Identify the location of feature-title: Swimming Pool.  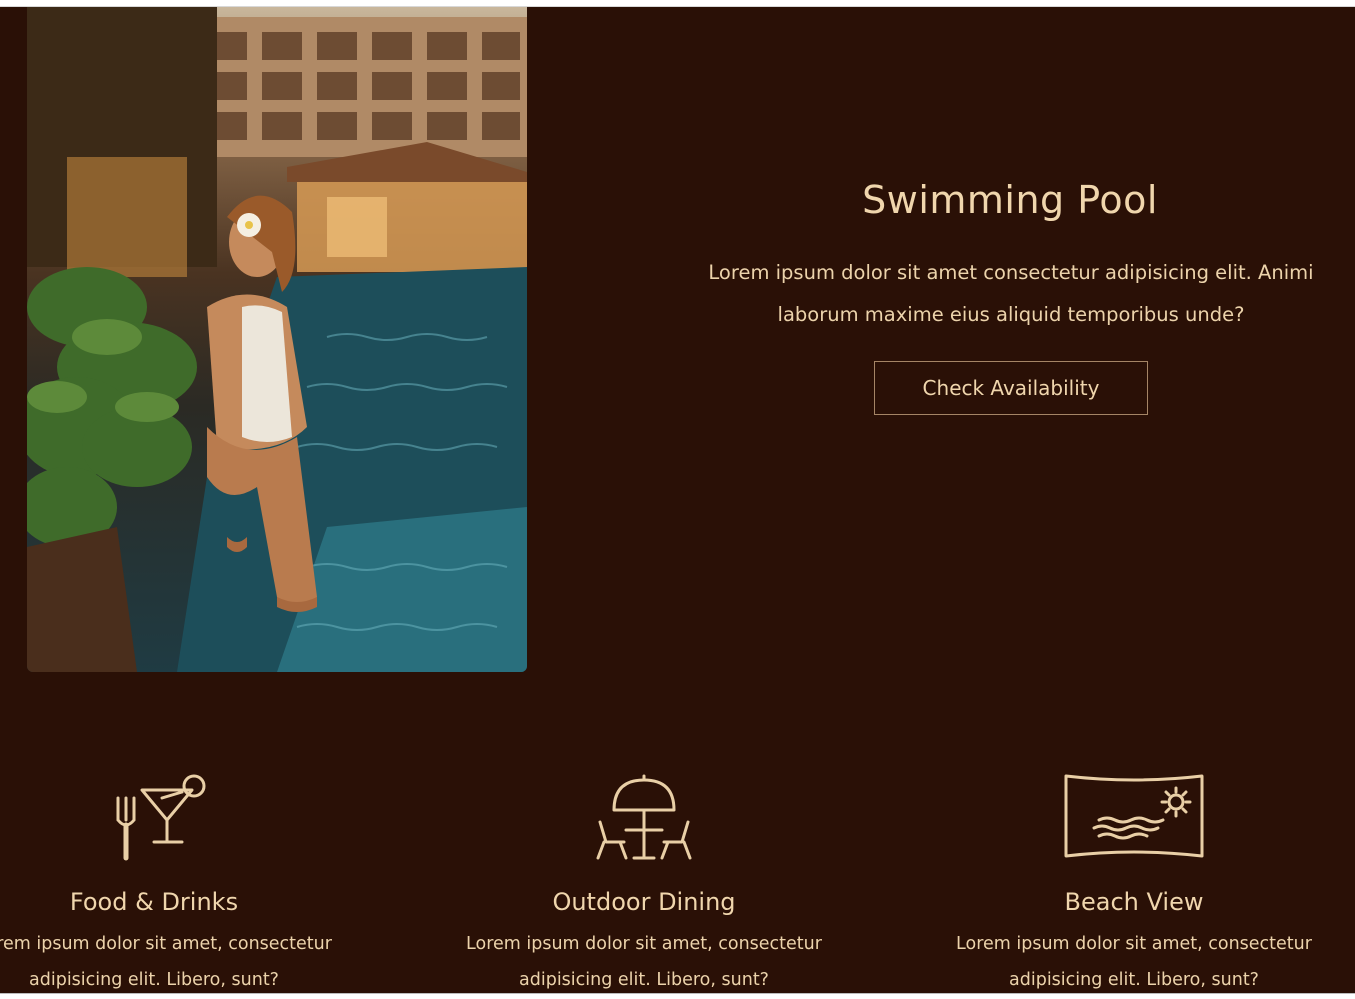
(1010, 200).